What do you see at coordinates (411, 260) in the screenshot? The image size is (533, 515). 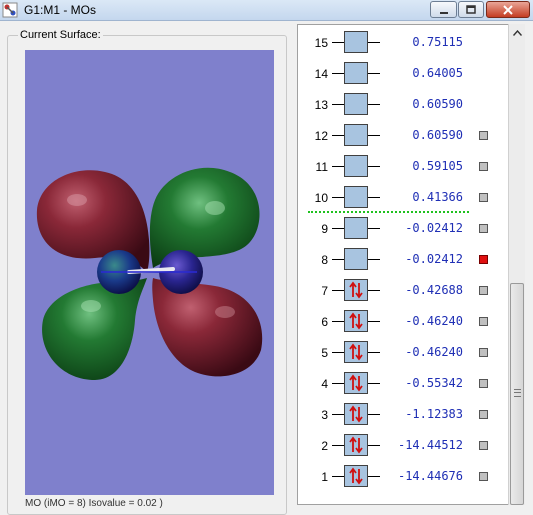 I see `mo-row: 8 -0.02412` at bounding box center [411, 260].